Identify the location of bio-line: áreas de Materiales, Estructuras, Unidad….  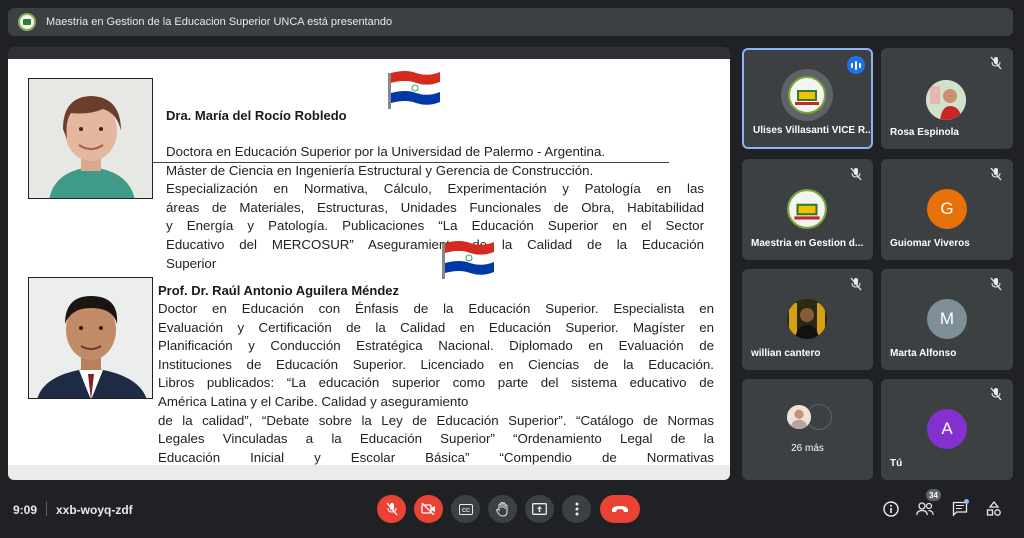
(435, 207).